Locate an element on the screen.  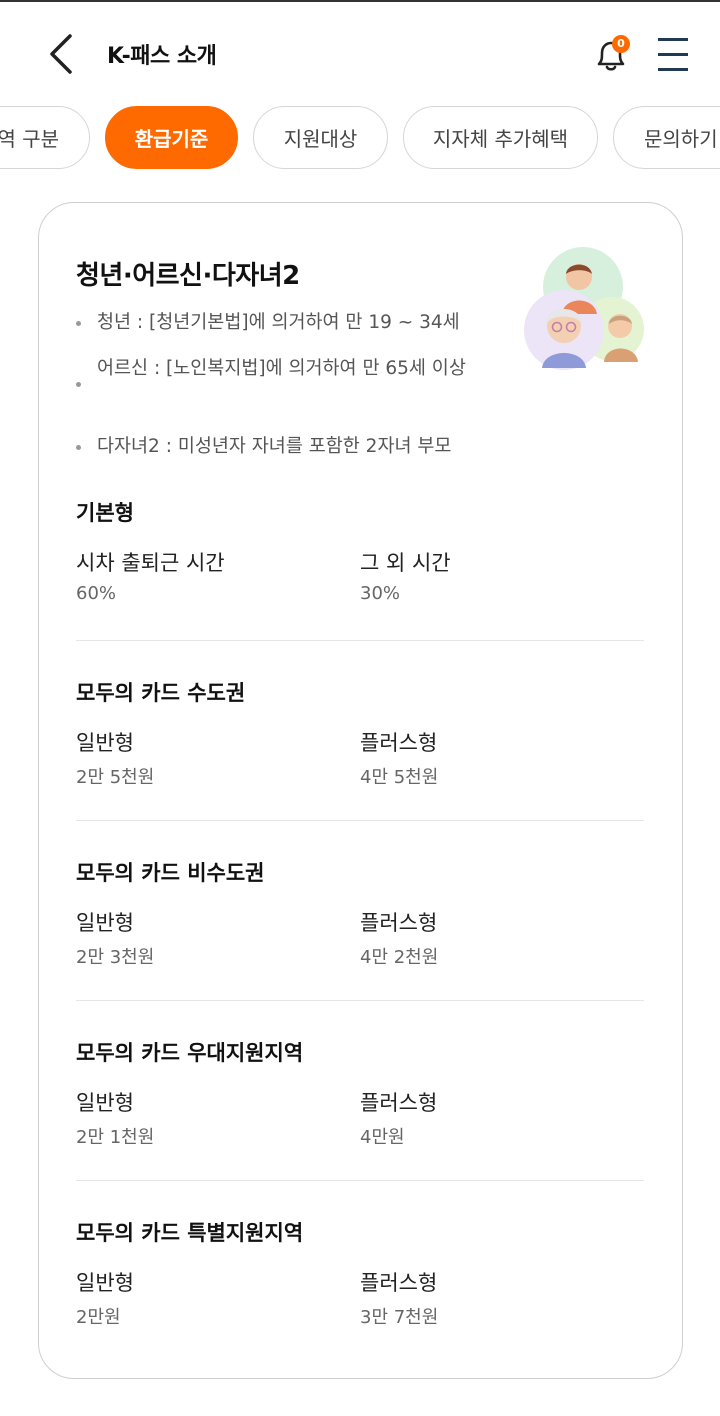
section-title: 모두의 카드 특별지원지역 is located at coordinates (190, 1233).